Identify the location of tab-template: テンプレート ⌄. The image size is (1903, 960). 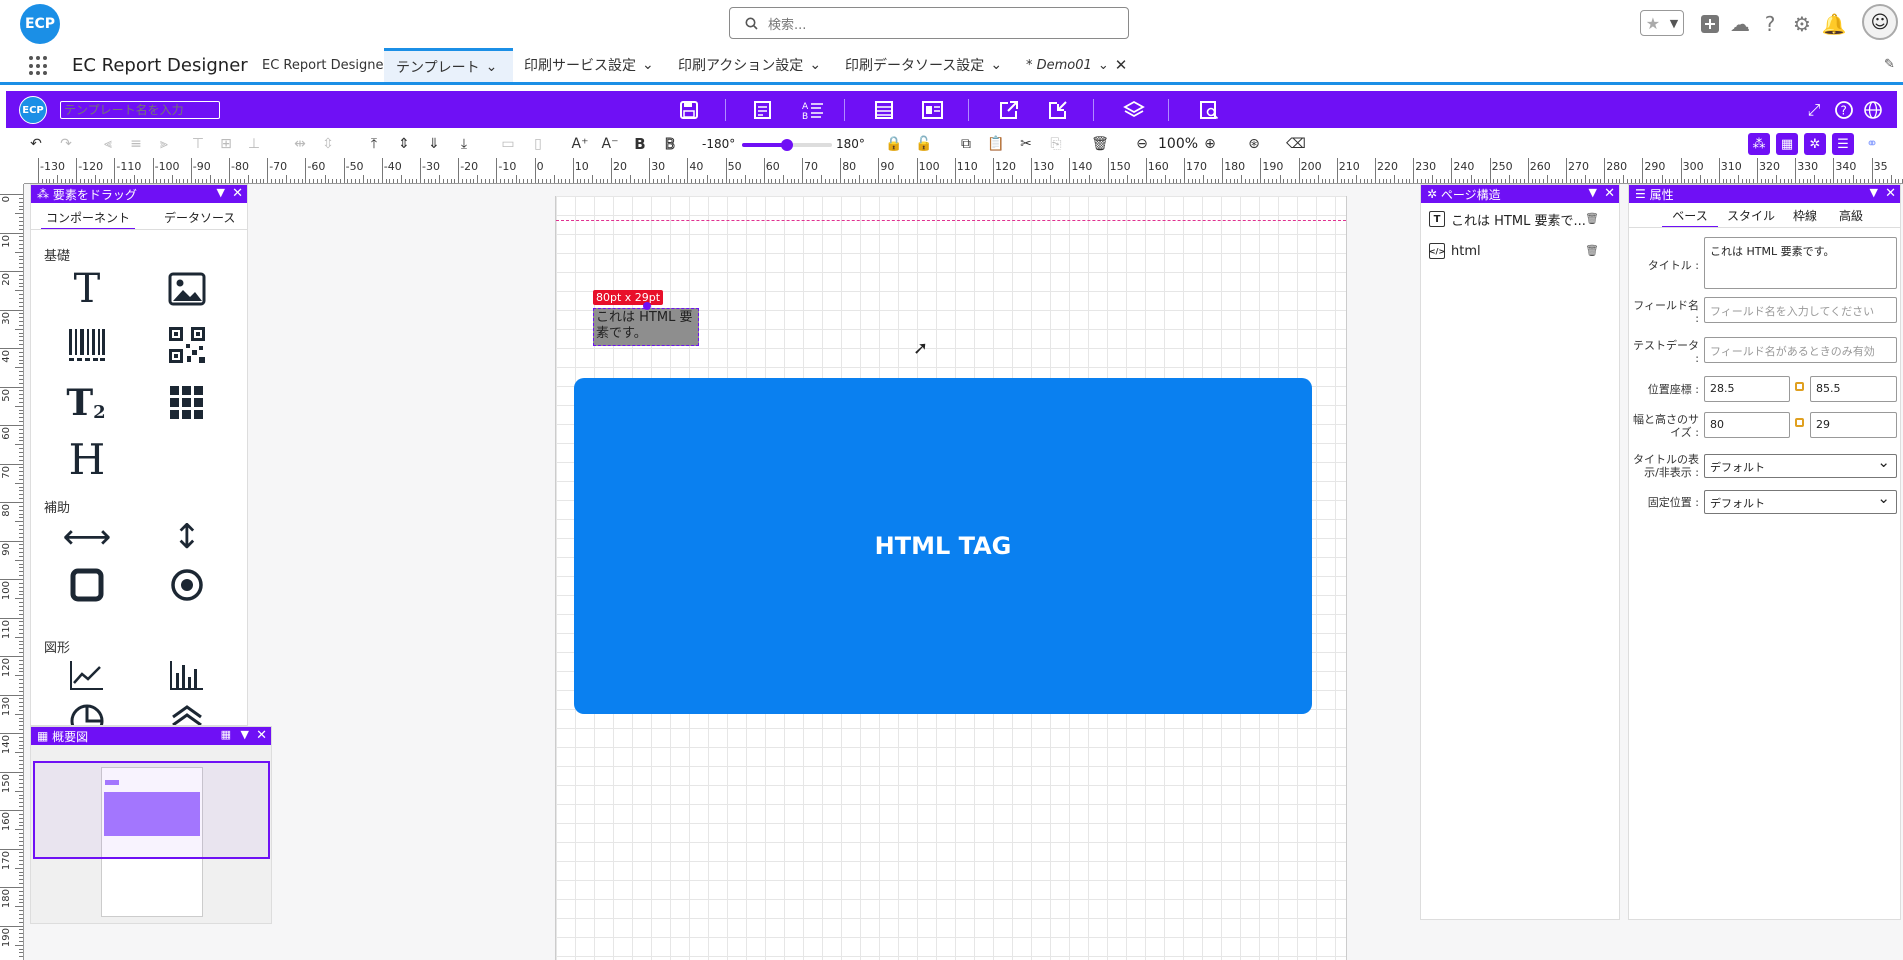
(448, 65).